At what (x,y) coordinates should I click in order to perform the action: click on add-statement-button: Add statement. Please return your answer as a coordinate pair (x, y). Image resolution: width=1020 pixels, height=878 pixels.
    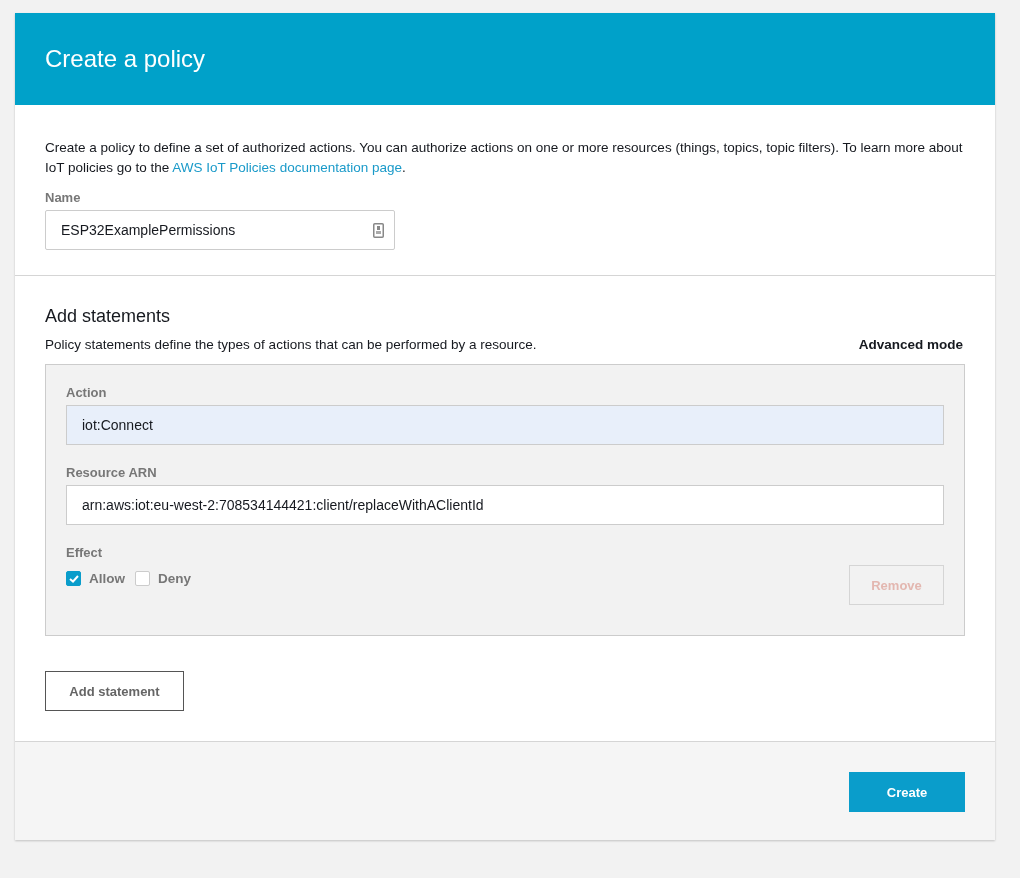
    Looking at the image, I should click on (114, 691).